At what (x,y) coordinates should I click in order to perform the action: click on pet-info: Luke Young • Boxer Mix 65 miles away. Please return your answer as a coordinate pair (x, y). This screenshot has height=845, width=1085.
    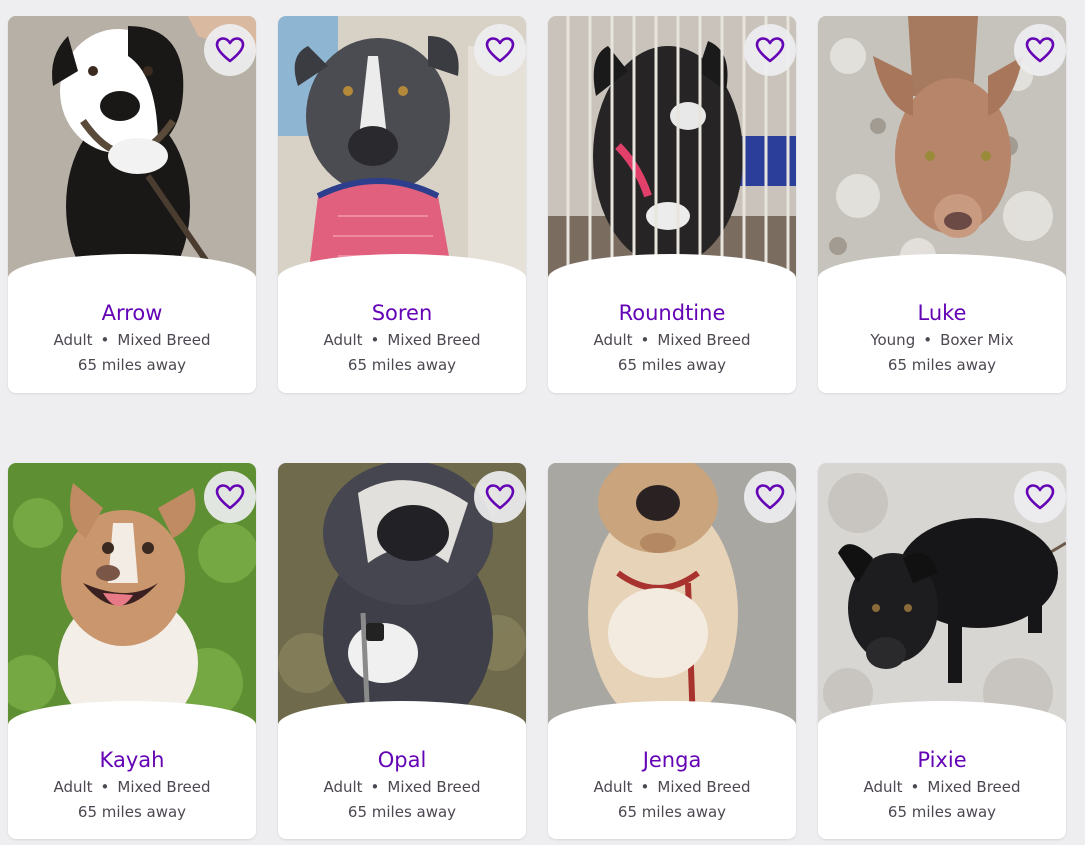
    Looking at the image, I should click on (942, 323).